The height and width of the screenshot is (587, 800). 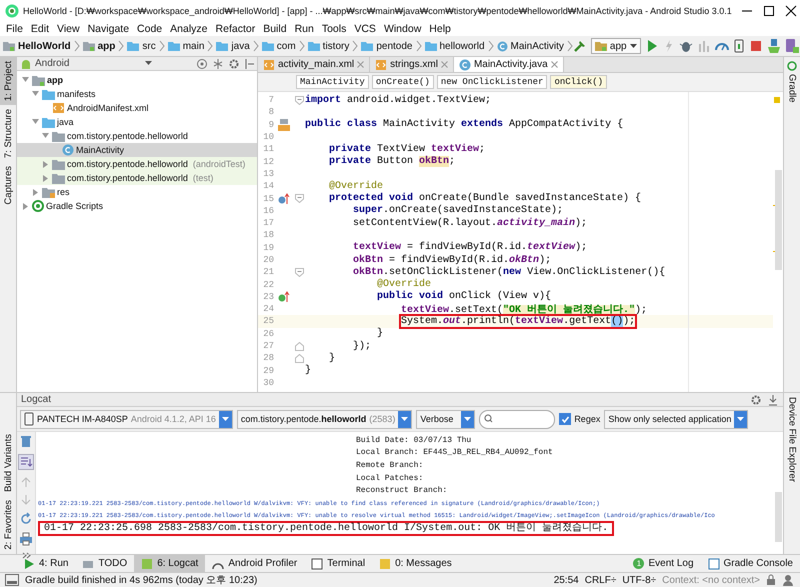 I want to click on search-field, so click(x=517, y=419).